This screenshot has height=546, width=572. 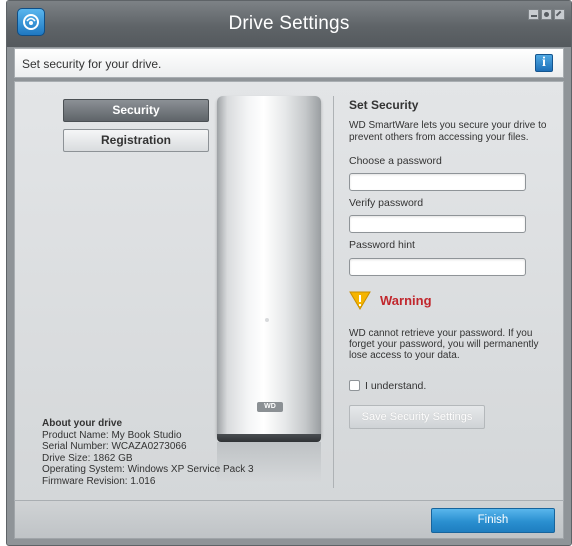 What do you see at coordinates (417, 417) in the screenshot?
I see `save-security-settings-button: Save Security Settings` at bounding box center [417, 417].